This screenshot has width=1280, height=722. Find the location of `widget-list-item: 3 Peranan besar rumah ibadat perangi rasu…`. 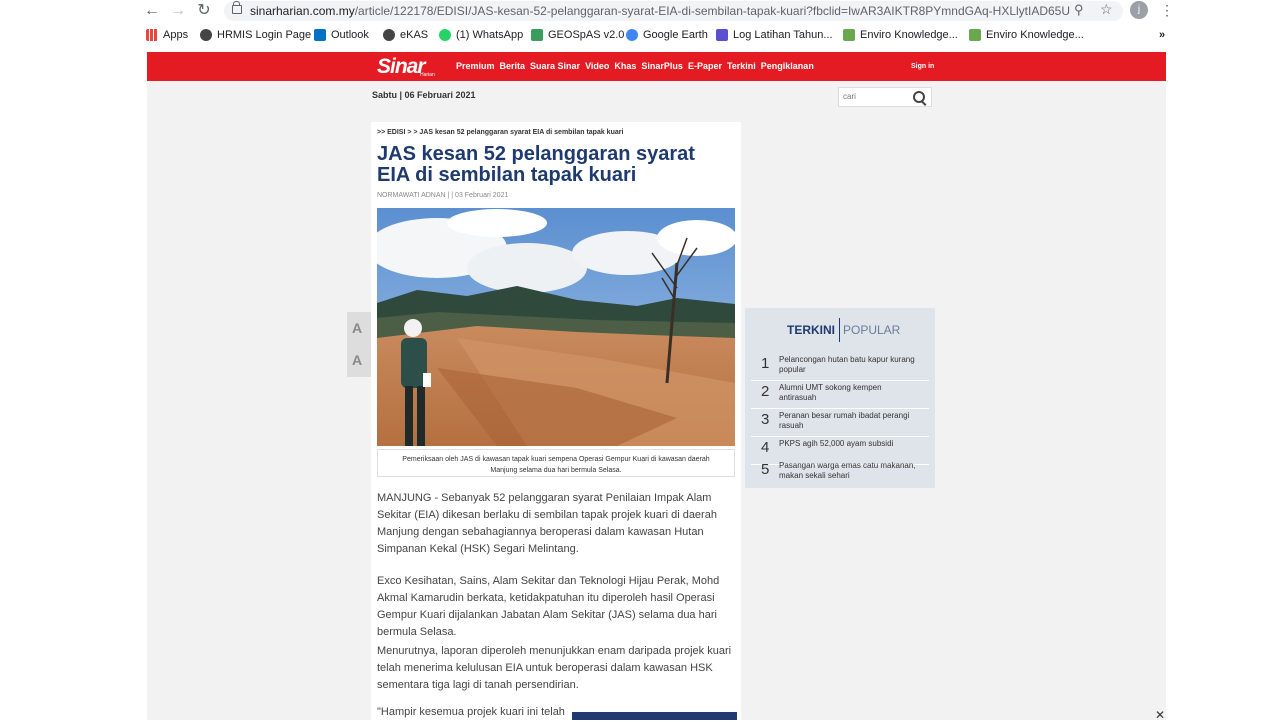

widget-list-item: 3 Peranan besar rumah ibadat perangi rasu… is located at coordinates (840, 422).